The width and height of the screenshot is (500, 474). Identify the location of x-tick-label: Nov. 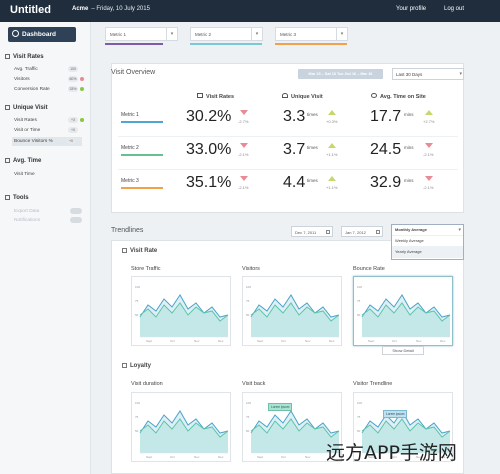
(308, 341).